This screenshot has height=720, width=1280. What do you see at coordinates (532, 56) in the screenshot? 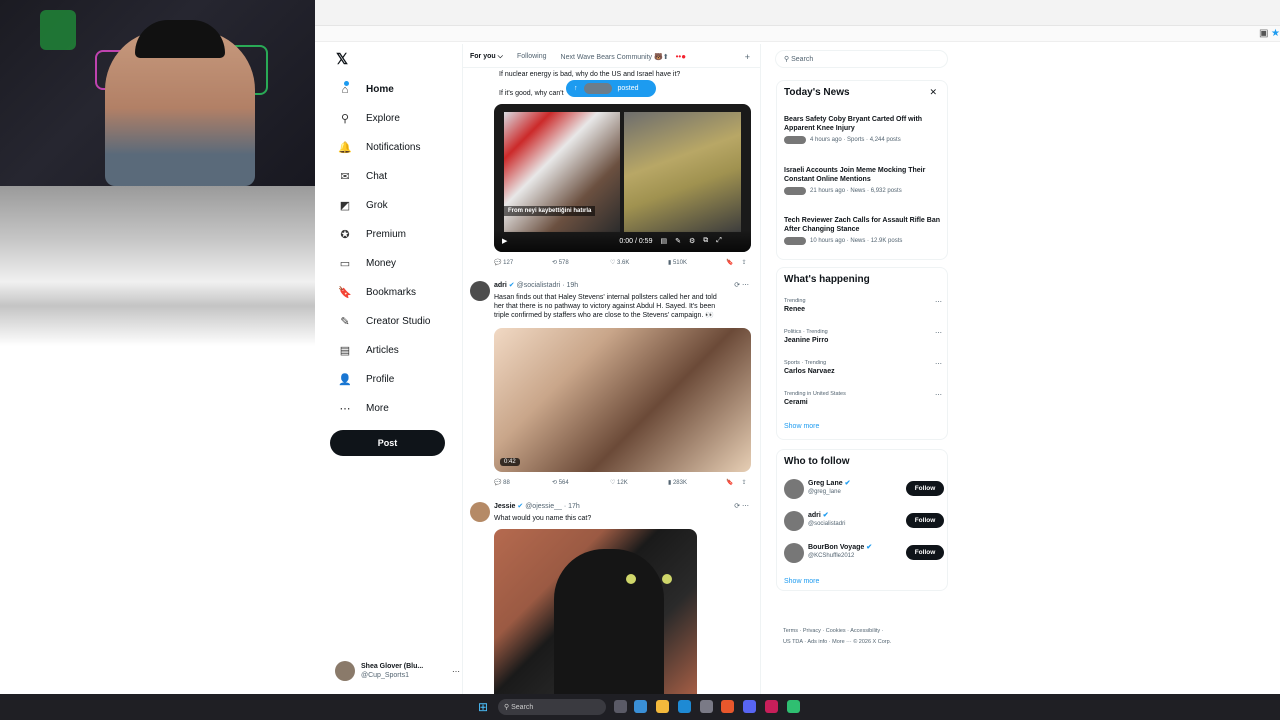
I see `tab-following: Following` at bounding box center [532, 56].